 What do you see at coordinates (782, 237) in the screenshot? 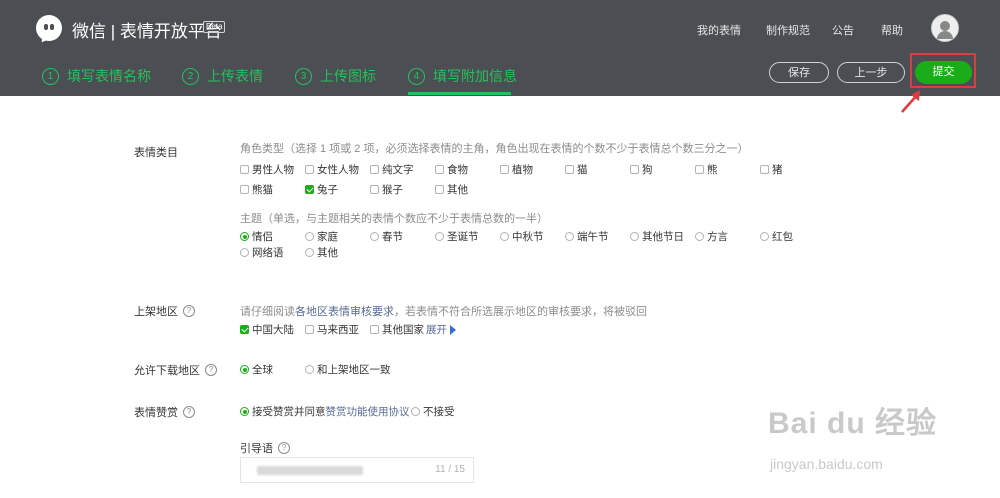
I see `option-label: 红包` at bounding box center [782, 237].